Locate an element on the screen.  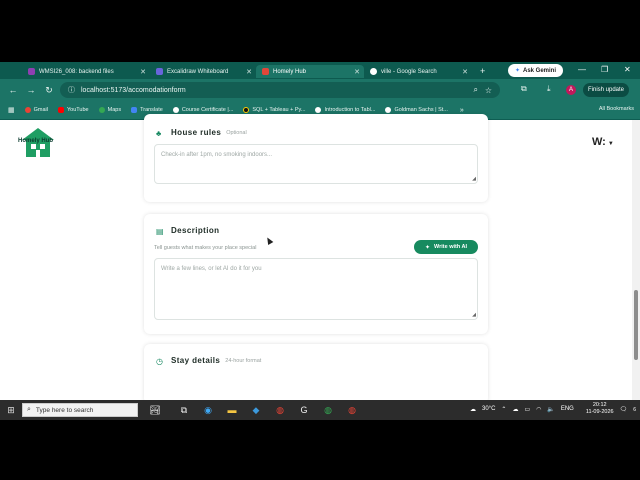
user-menu-label: W: is located at coordinates (599, 142).